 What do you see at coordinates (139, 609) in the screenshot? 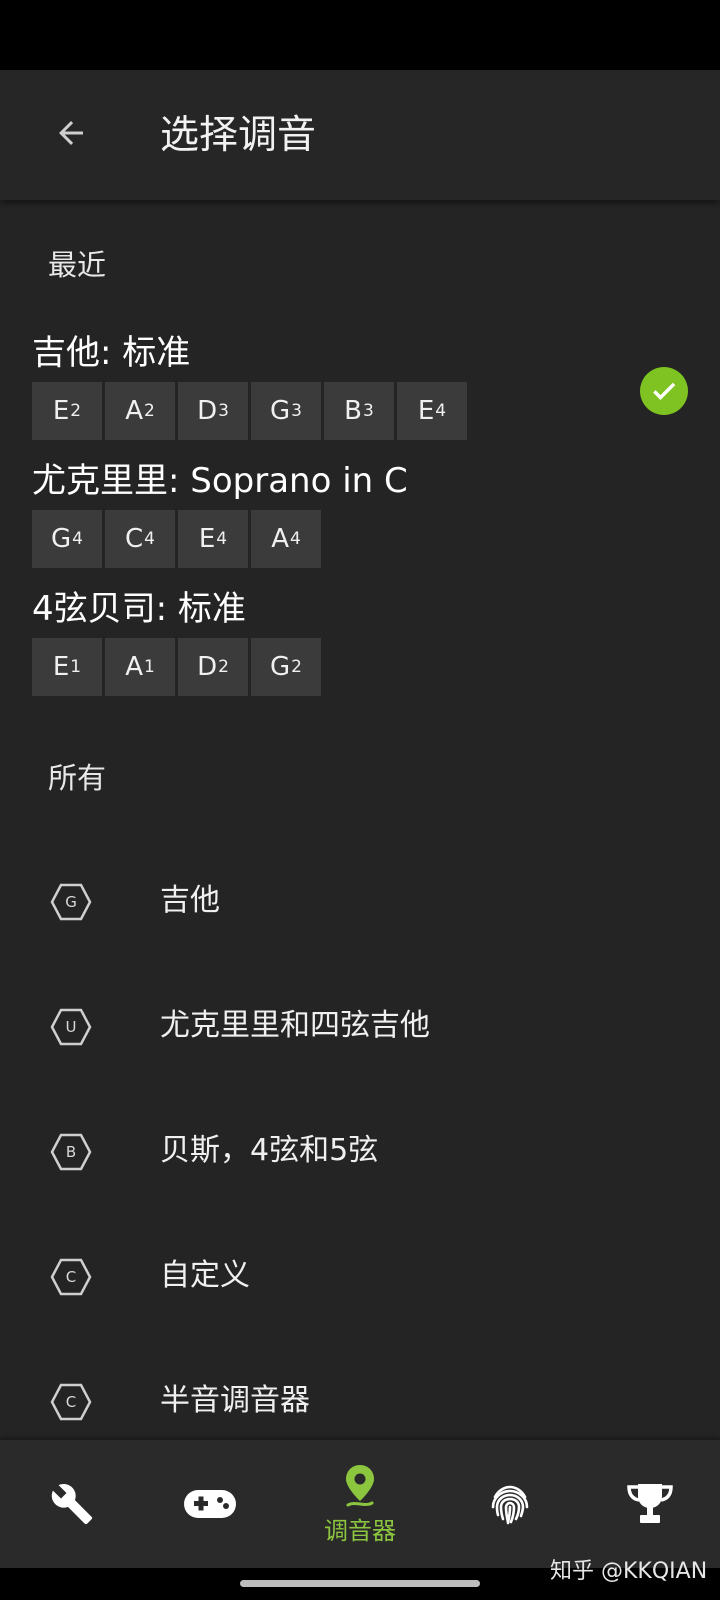
I see `tuning-title: 4弦贝司: 标准` at bounding box center [139, 609].